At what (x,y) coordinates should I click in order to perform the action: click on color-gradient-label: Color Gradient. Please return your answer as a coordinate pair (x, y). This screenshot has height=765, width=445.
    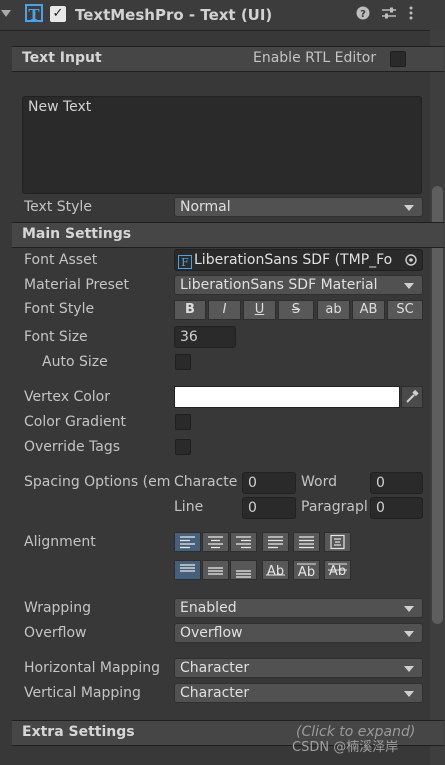
    Looking at the image, I should click on (75, 422).